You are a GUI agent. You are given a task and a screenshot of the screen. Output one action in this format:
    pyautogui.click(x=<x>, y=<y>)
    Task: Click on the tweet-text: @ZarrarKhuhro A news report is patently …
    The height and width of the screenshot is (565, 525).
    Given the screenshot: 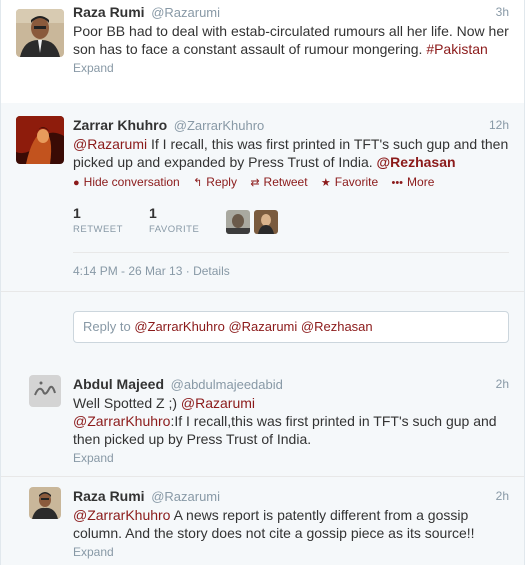 What is the action you would take?
    pyautogui.click(x=291, y=524)
    